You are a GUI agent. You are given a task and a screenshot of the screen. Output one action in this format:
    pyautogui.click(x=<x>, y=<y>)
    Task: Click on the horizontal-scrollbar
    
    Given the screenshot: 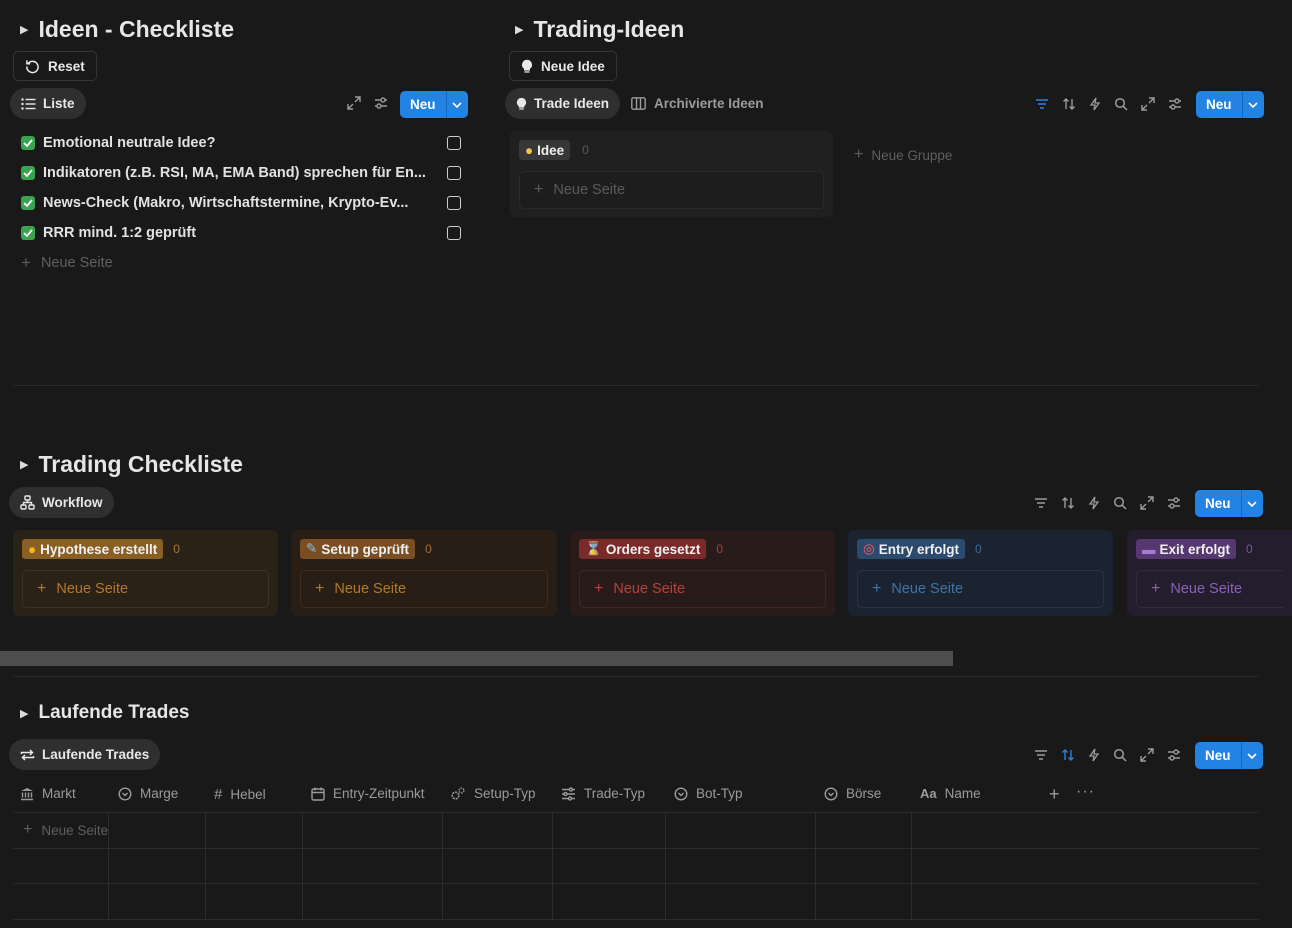 What is the action you would take?
    pyautogui.click(x=476, y=658)
    